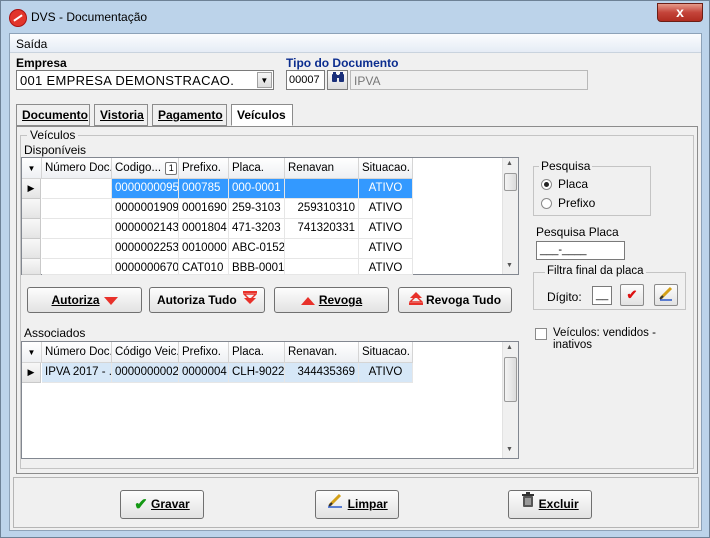 Image resolution: width=710 pixels, height=538 pixels. I want to click on radio-placa-label: Placa, so click(573, 184).